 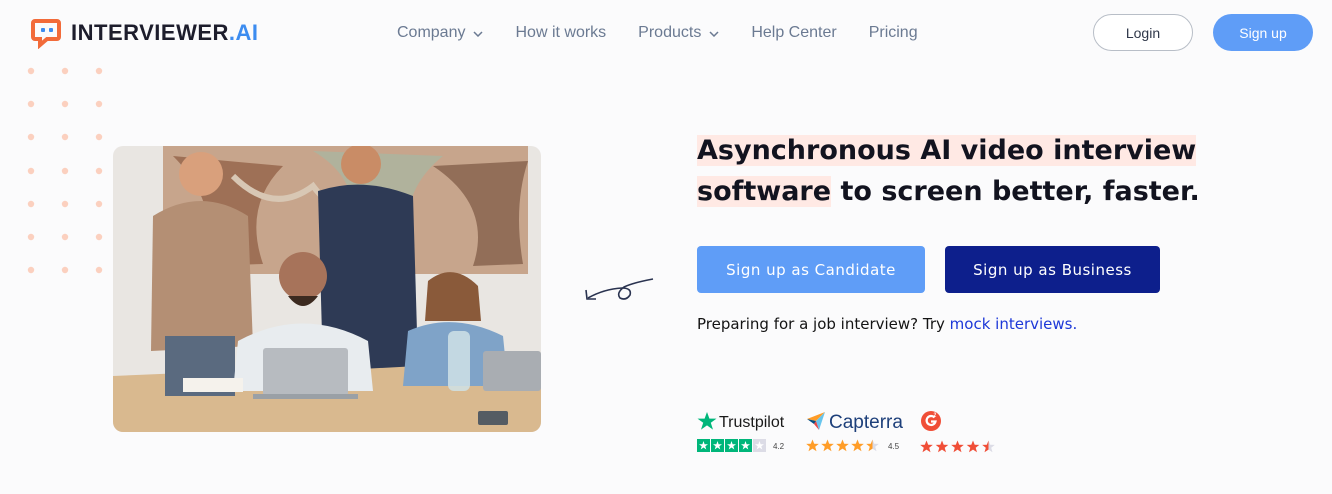 I want to click on headline-highlight-1: Asynchronous AI video interview, so click(x=947, y=150).